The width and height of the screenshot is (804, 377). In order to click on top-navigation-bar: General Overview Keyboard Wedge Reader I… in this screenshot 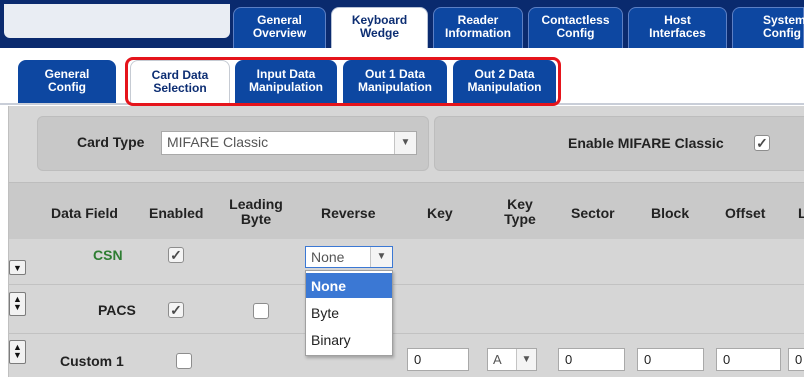, I will do `click(402, 25)`.